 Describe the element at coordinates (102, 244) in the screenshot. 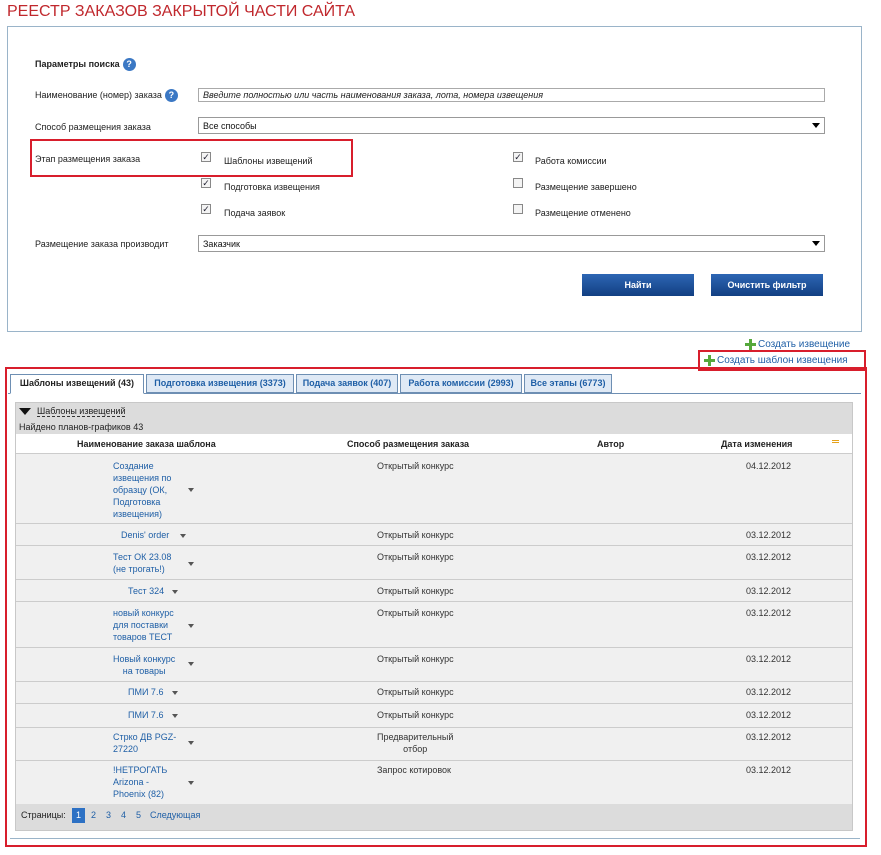

I see `producer-label: Размещение заказа производит` at that location.